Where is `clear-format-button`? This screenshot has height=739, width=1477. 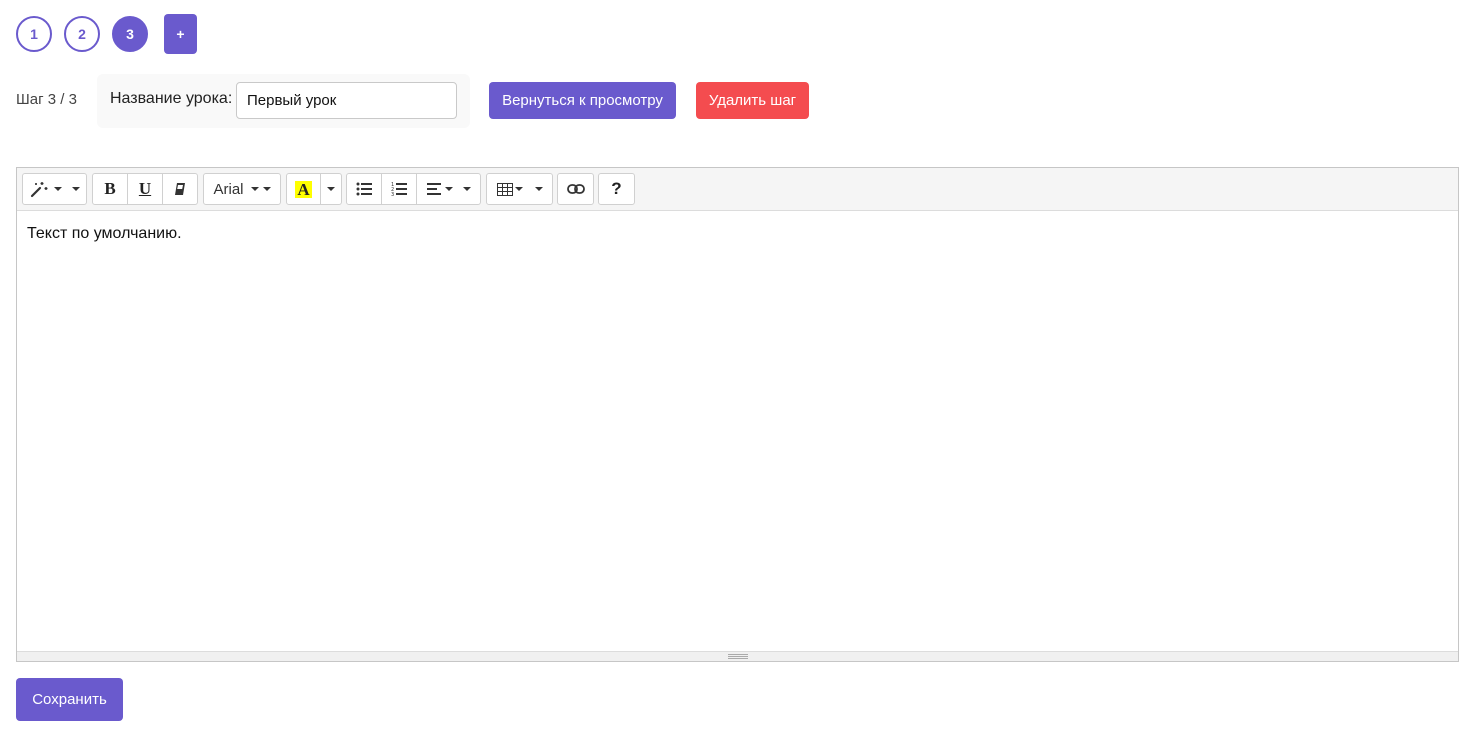
clear-format-button is located at coordinates (180, 189).